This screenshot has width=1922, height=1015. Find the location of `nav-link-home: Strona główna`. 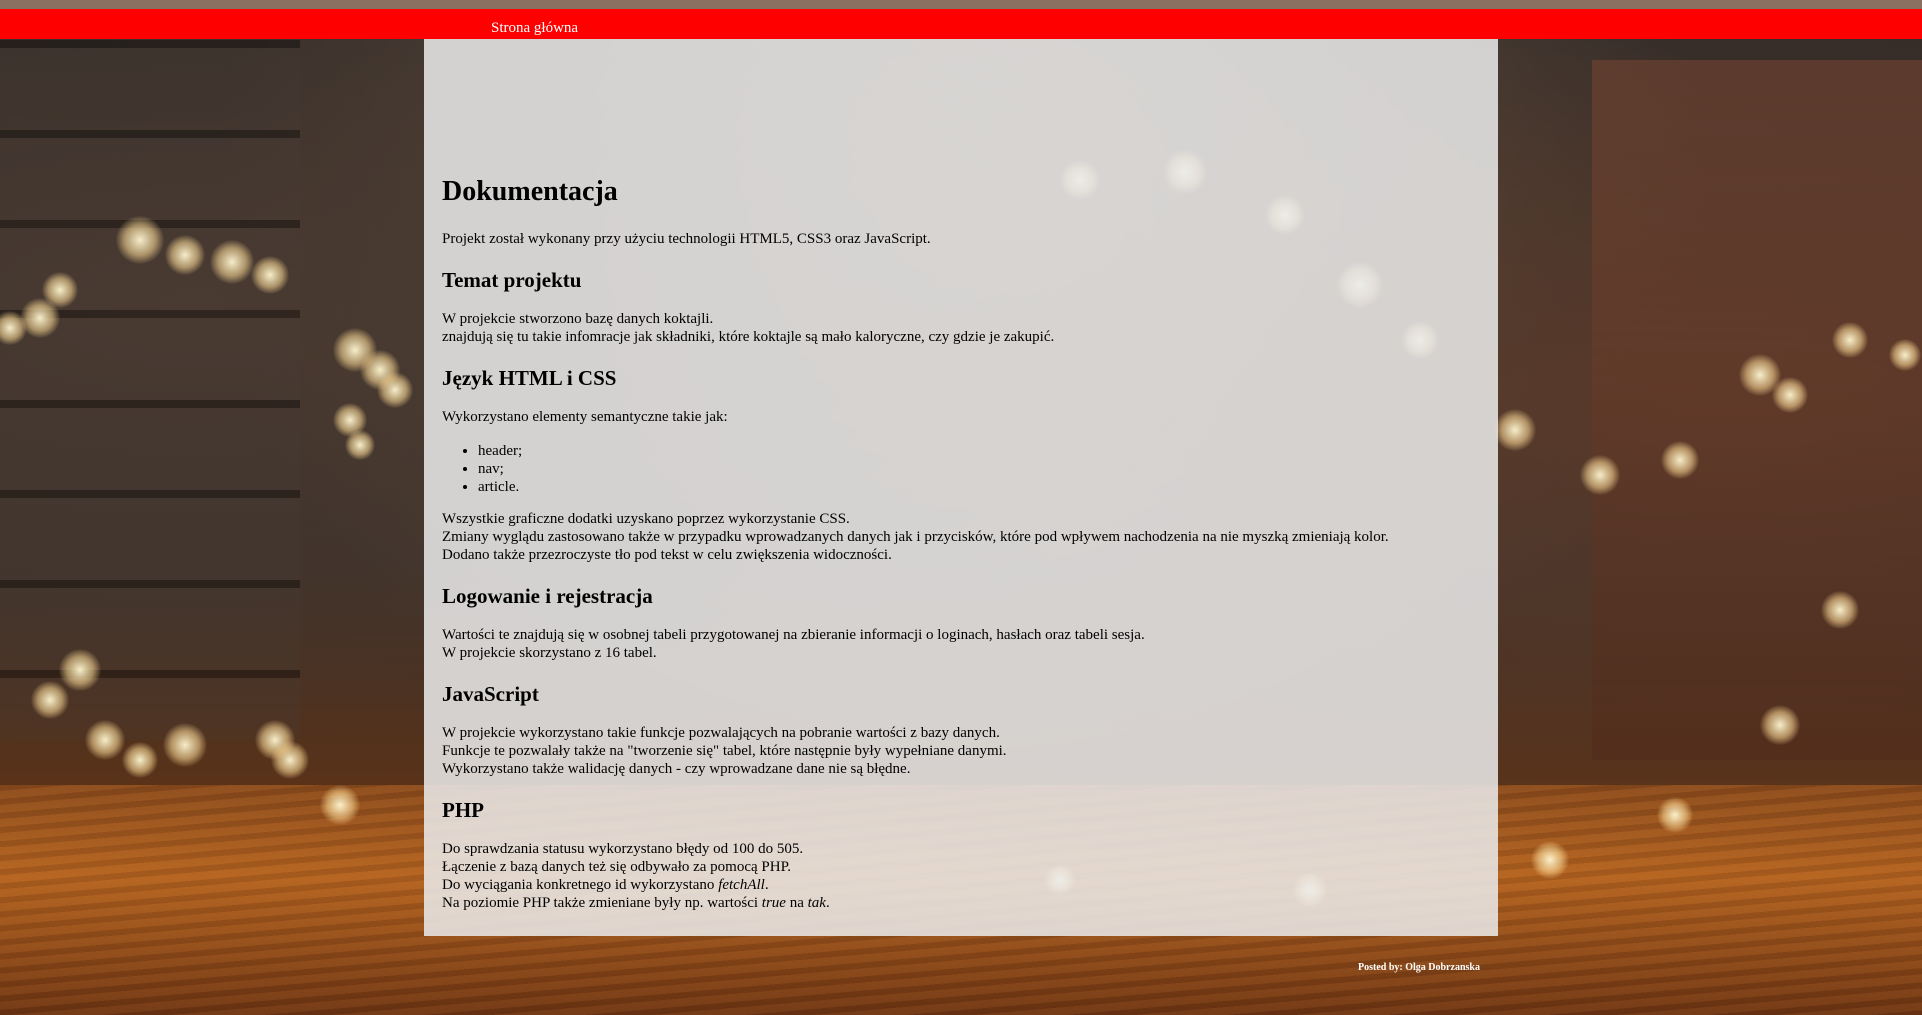

nav-link-home: Strona główna is located at coordinates (534, 28).